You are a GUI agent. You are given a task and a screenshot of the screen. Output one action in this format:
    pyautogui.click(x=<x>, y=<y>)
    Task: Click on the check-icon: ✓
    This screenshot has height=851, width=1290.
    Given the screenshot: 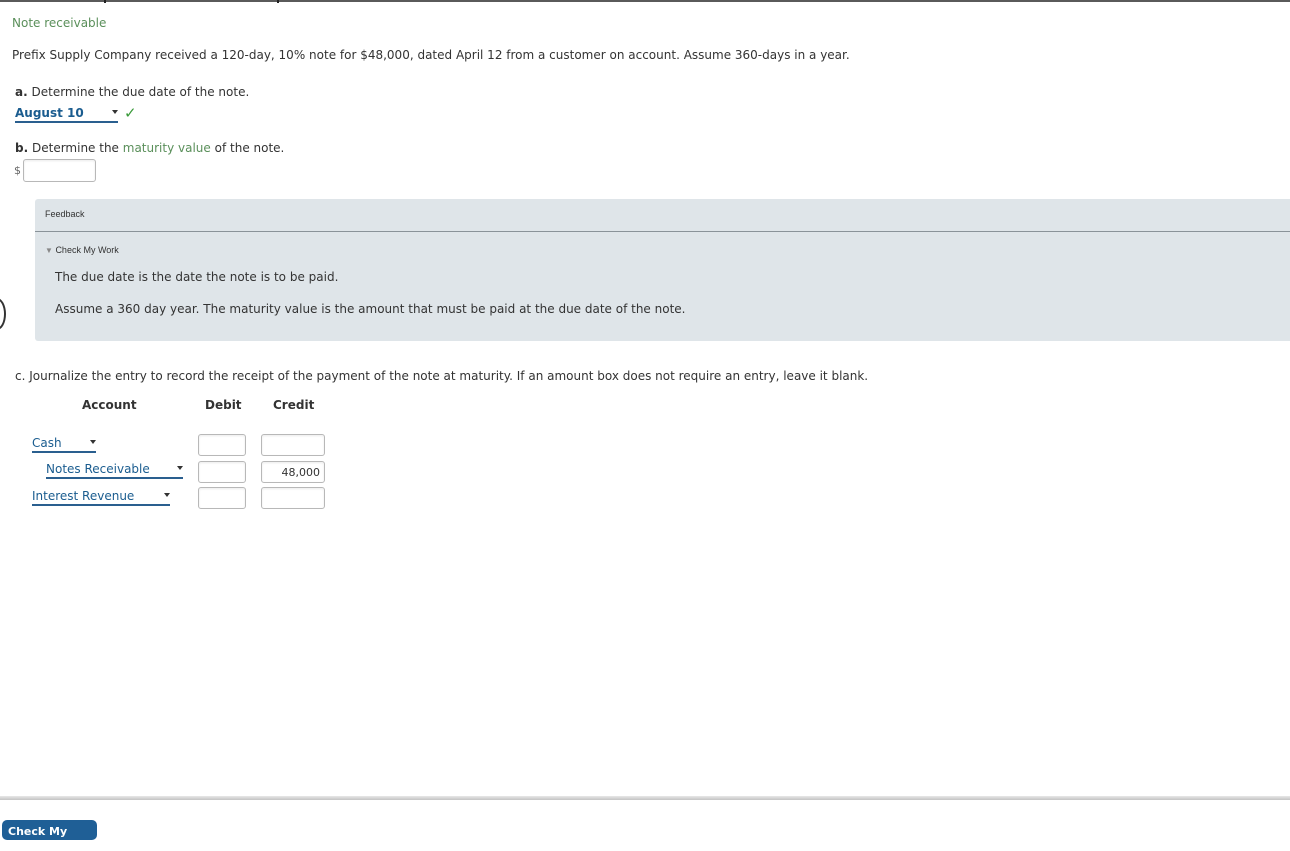 What is the action you would take?
    pyautogui.click(x=130, y=113)
    